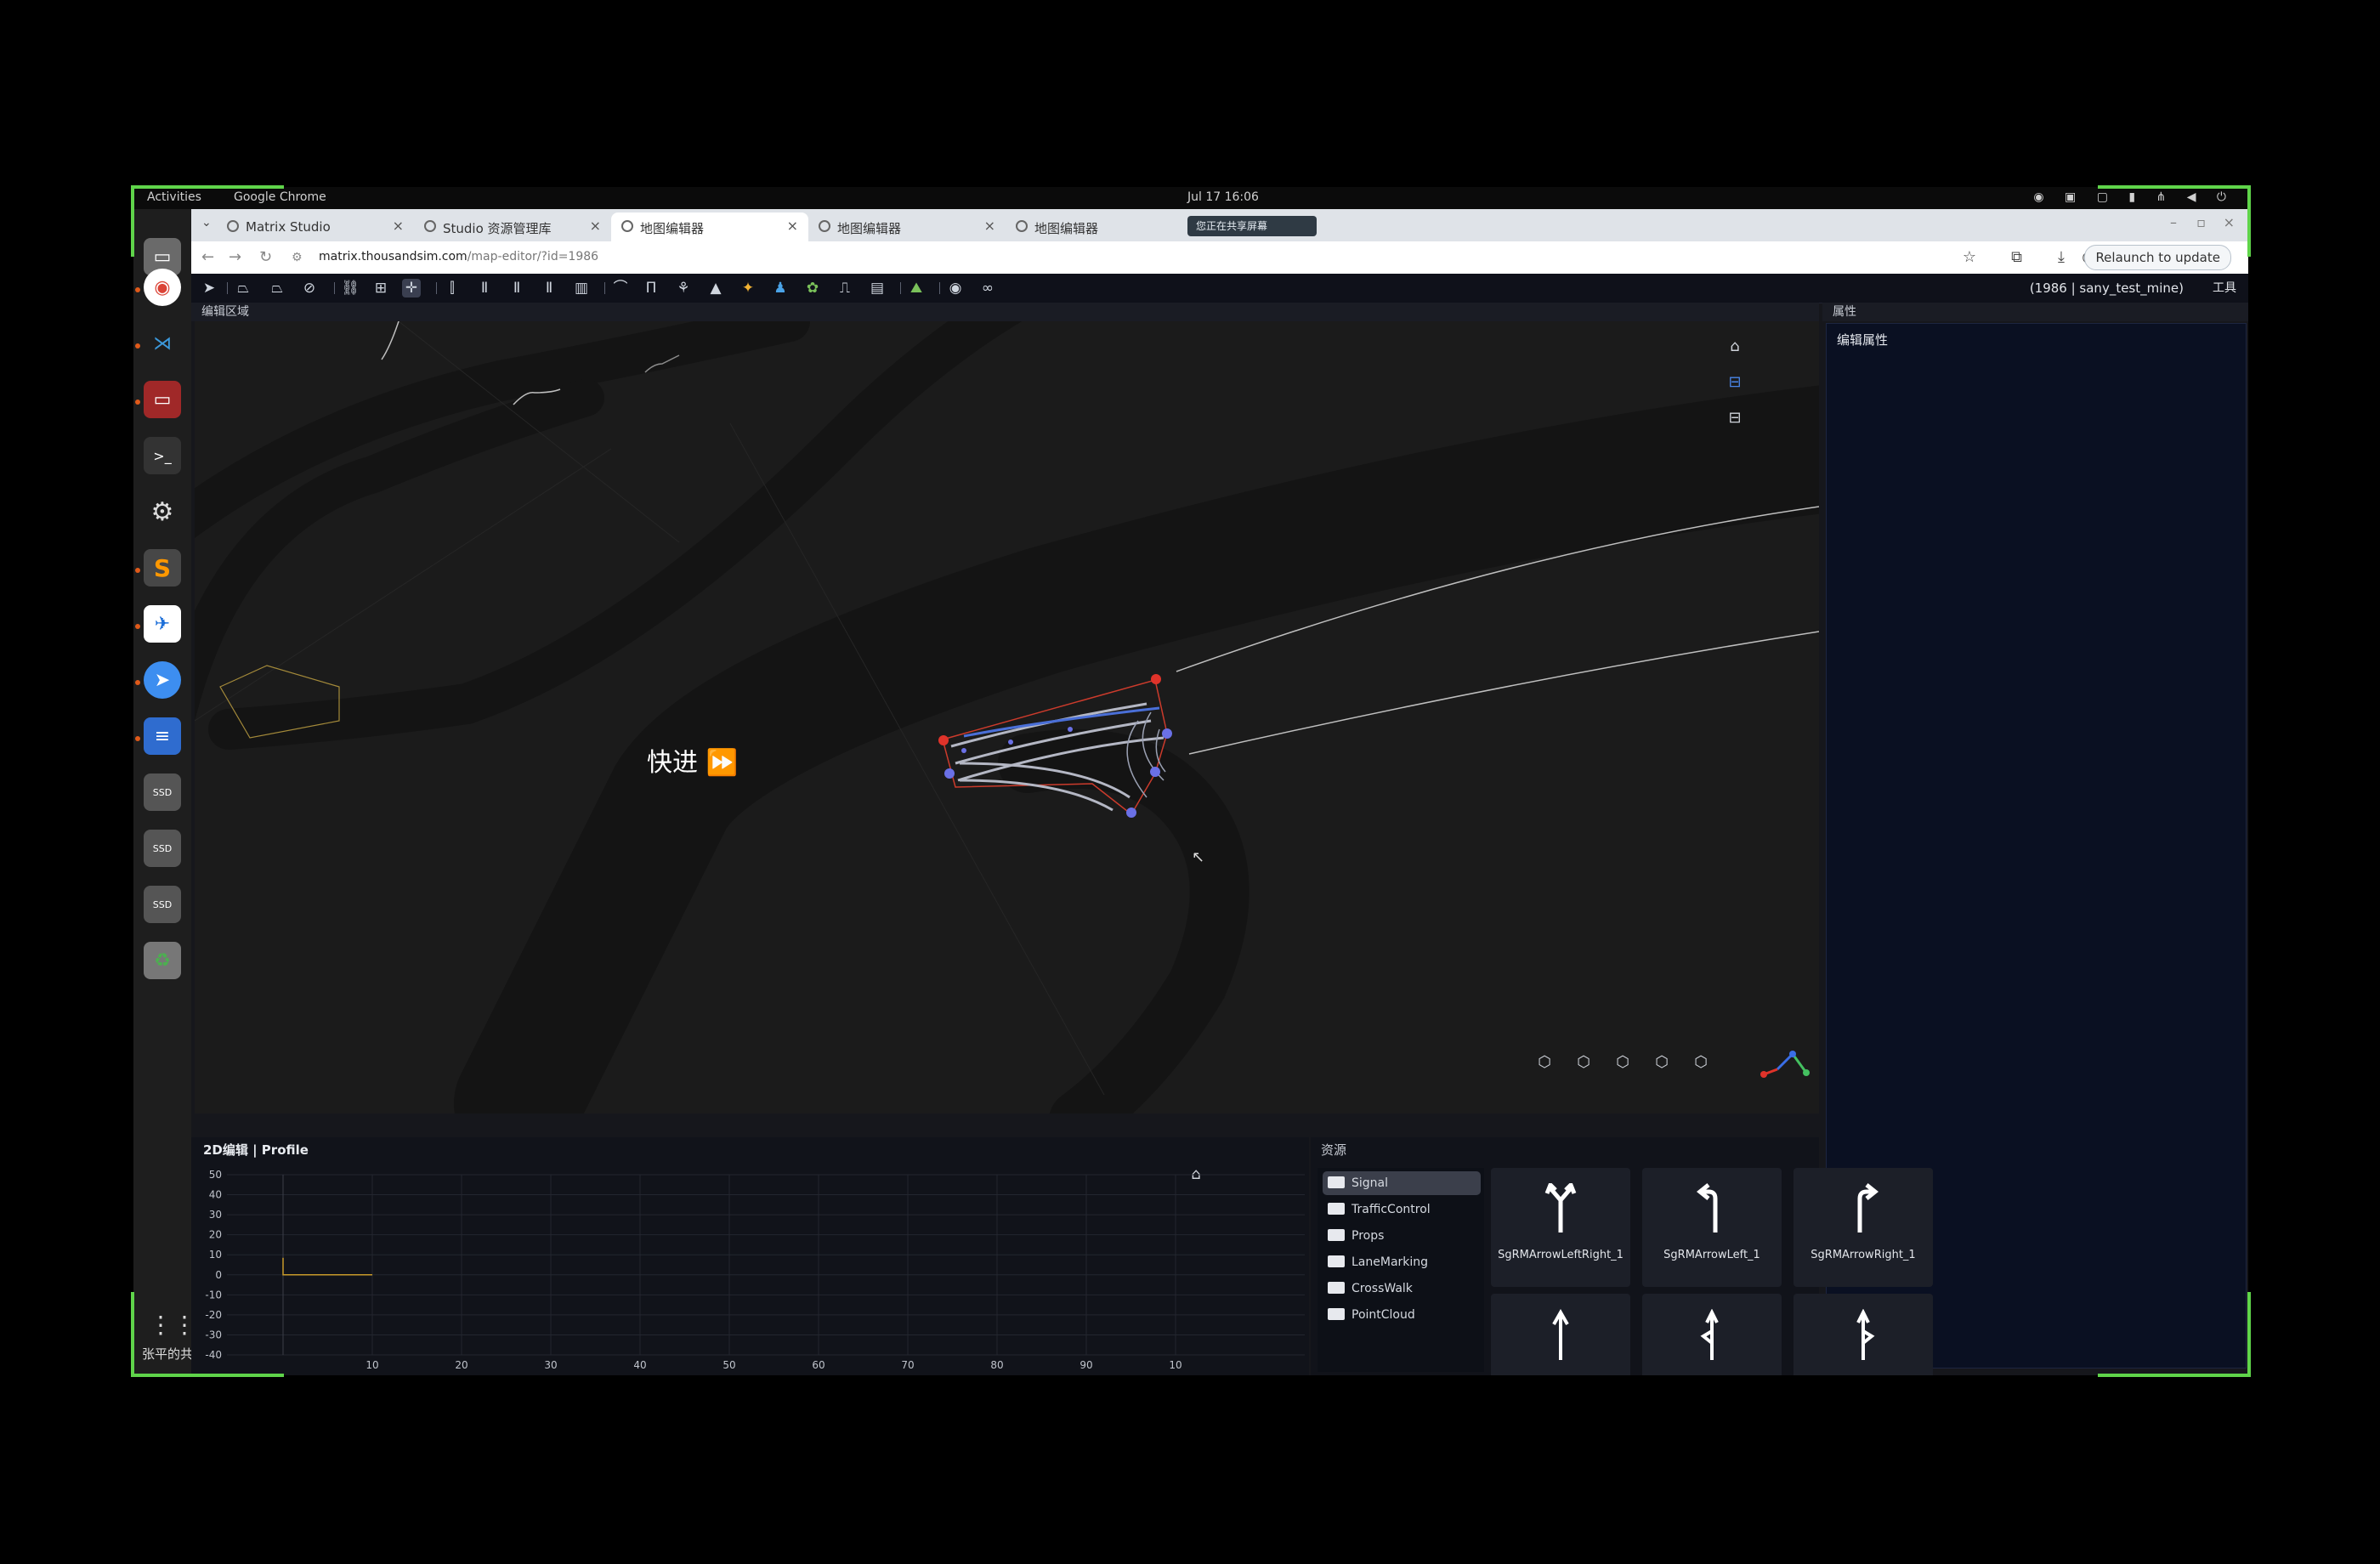  I want to click on road-edit-icon: ⏢, so click(277, 288).